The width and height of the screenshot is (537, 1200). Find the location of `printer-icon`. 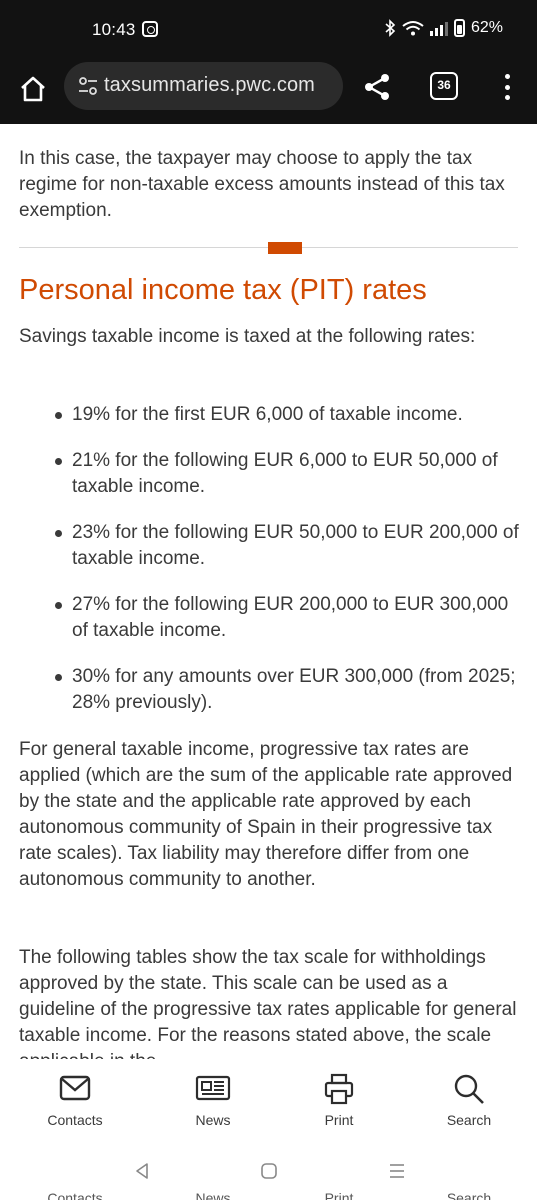

printer-icon is located at coordinates (339, 1089).